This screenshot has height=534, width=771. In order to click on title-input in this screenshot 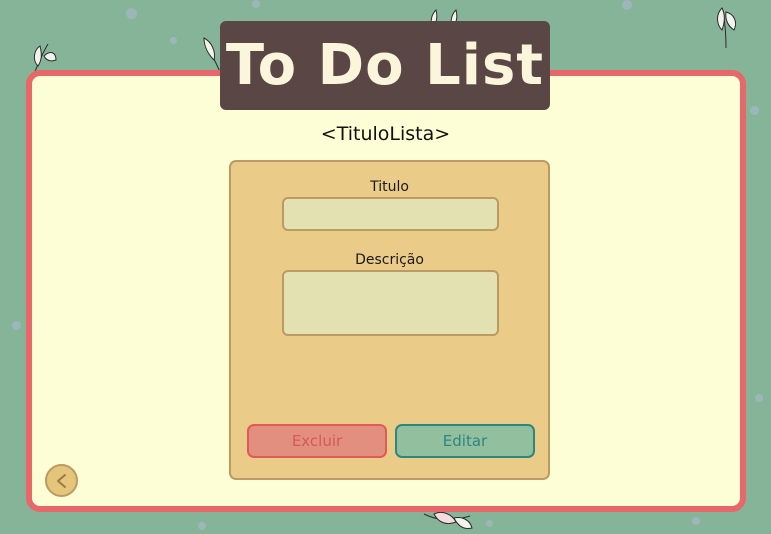, I will do `click(390, 214)`.